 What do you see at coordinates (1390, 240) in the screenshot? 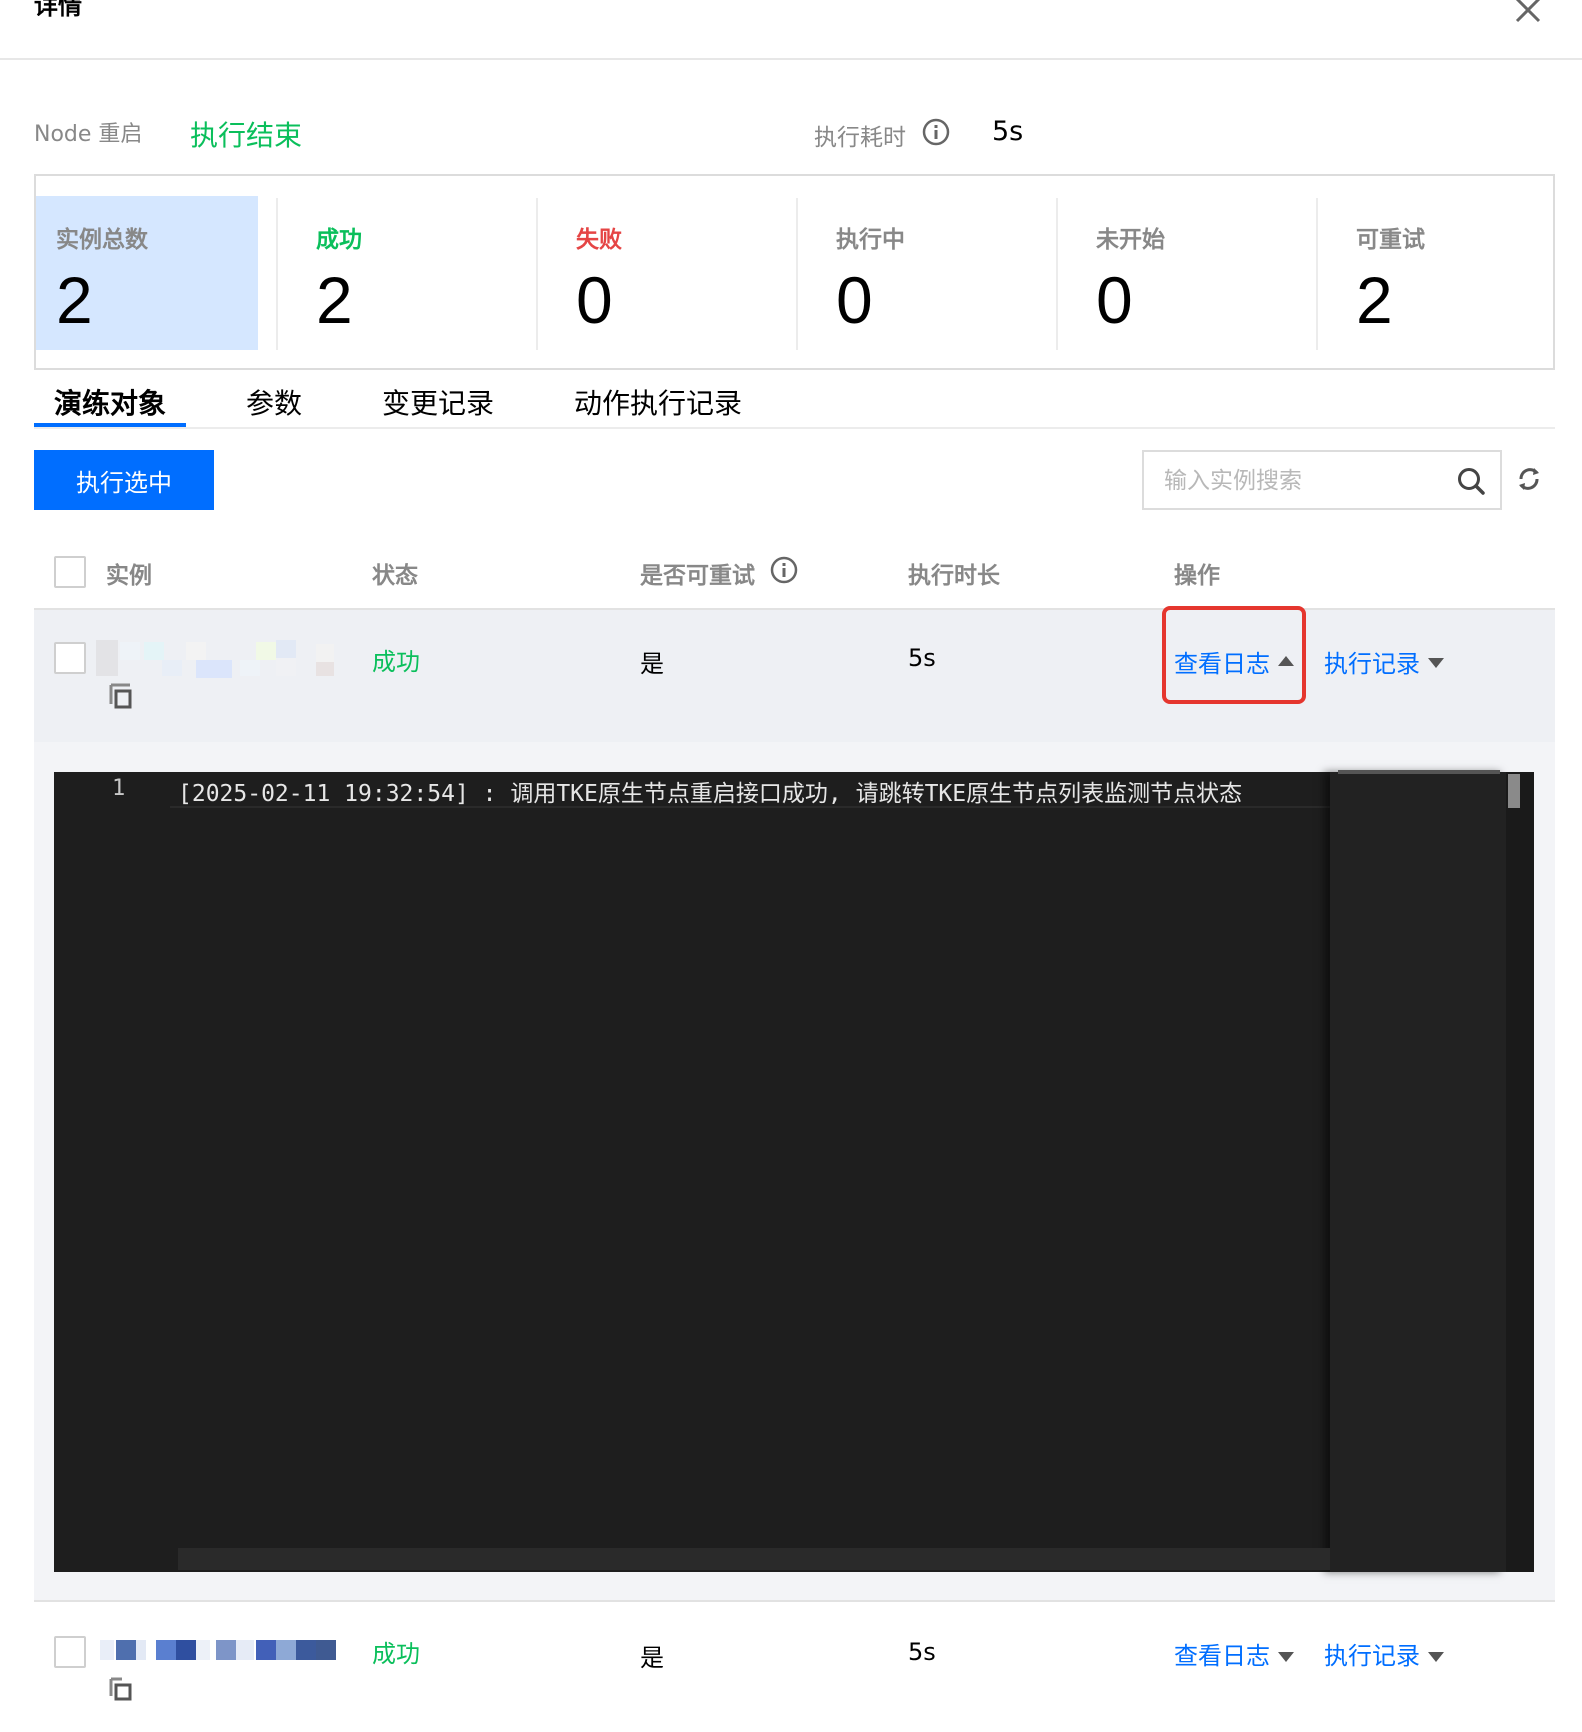
I see `stat-label: 可重试` at bounding box center [1390, 240].